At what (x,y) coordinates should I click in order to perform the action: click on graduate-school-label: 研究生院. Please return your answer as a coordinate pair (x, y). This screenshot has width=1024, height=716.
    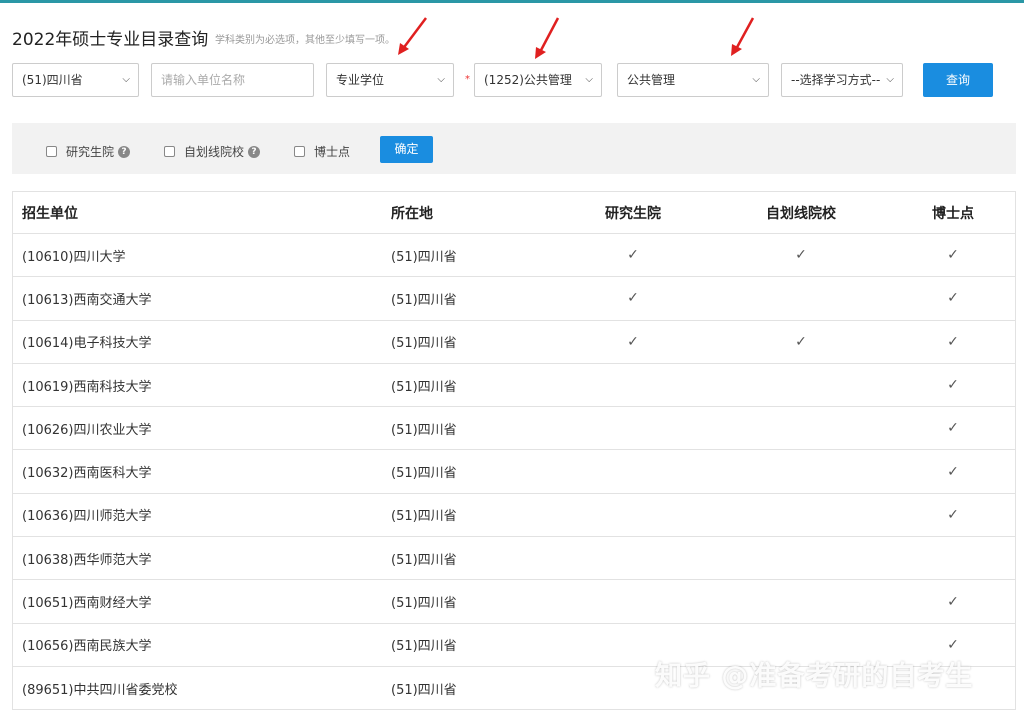
    Looking at the image, I should click on (90, 152).